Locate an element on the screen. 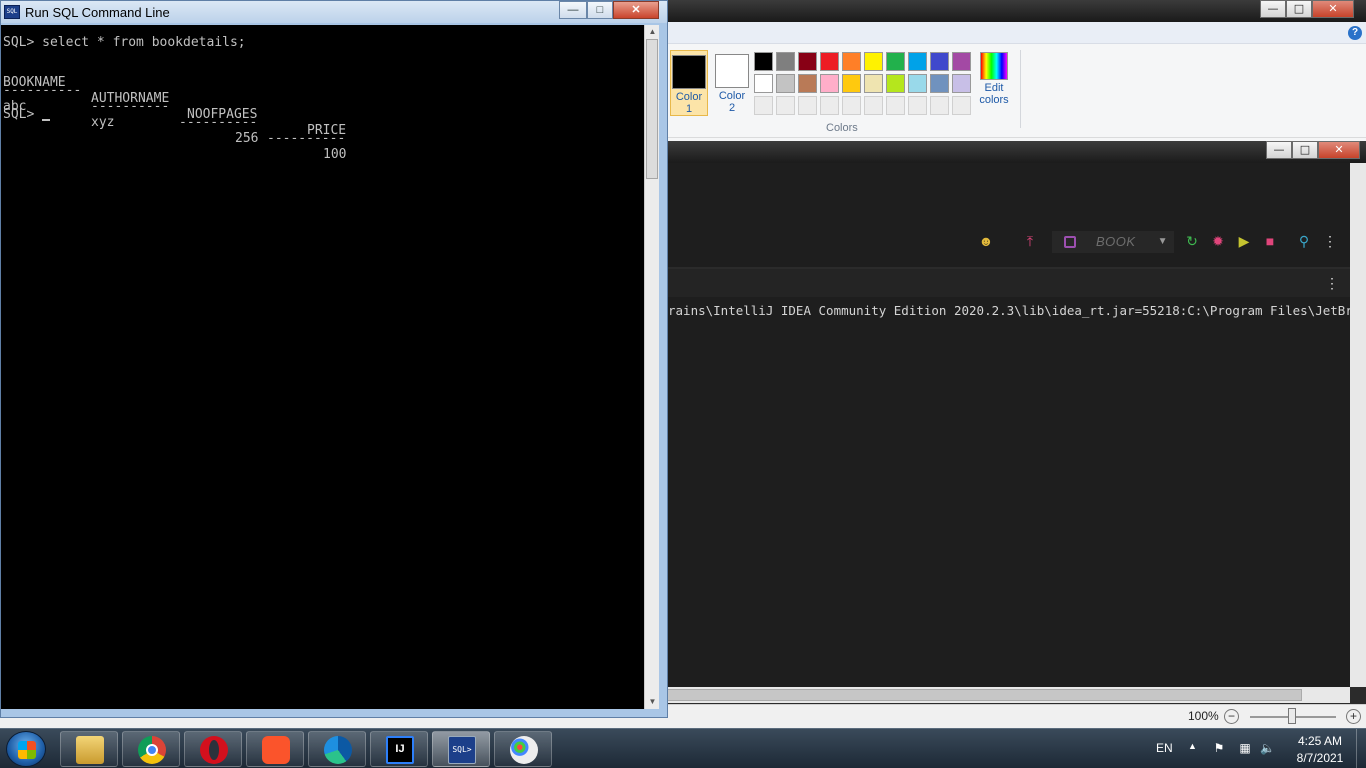 This screenshot has height=768, width=1366. scroll-down-icon: ▼ is located at coordinates (652, 702).